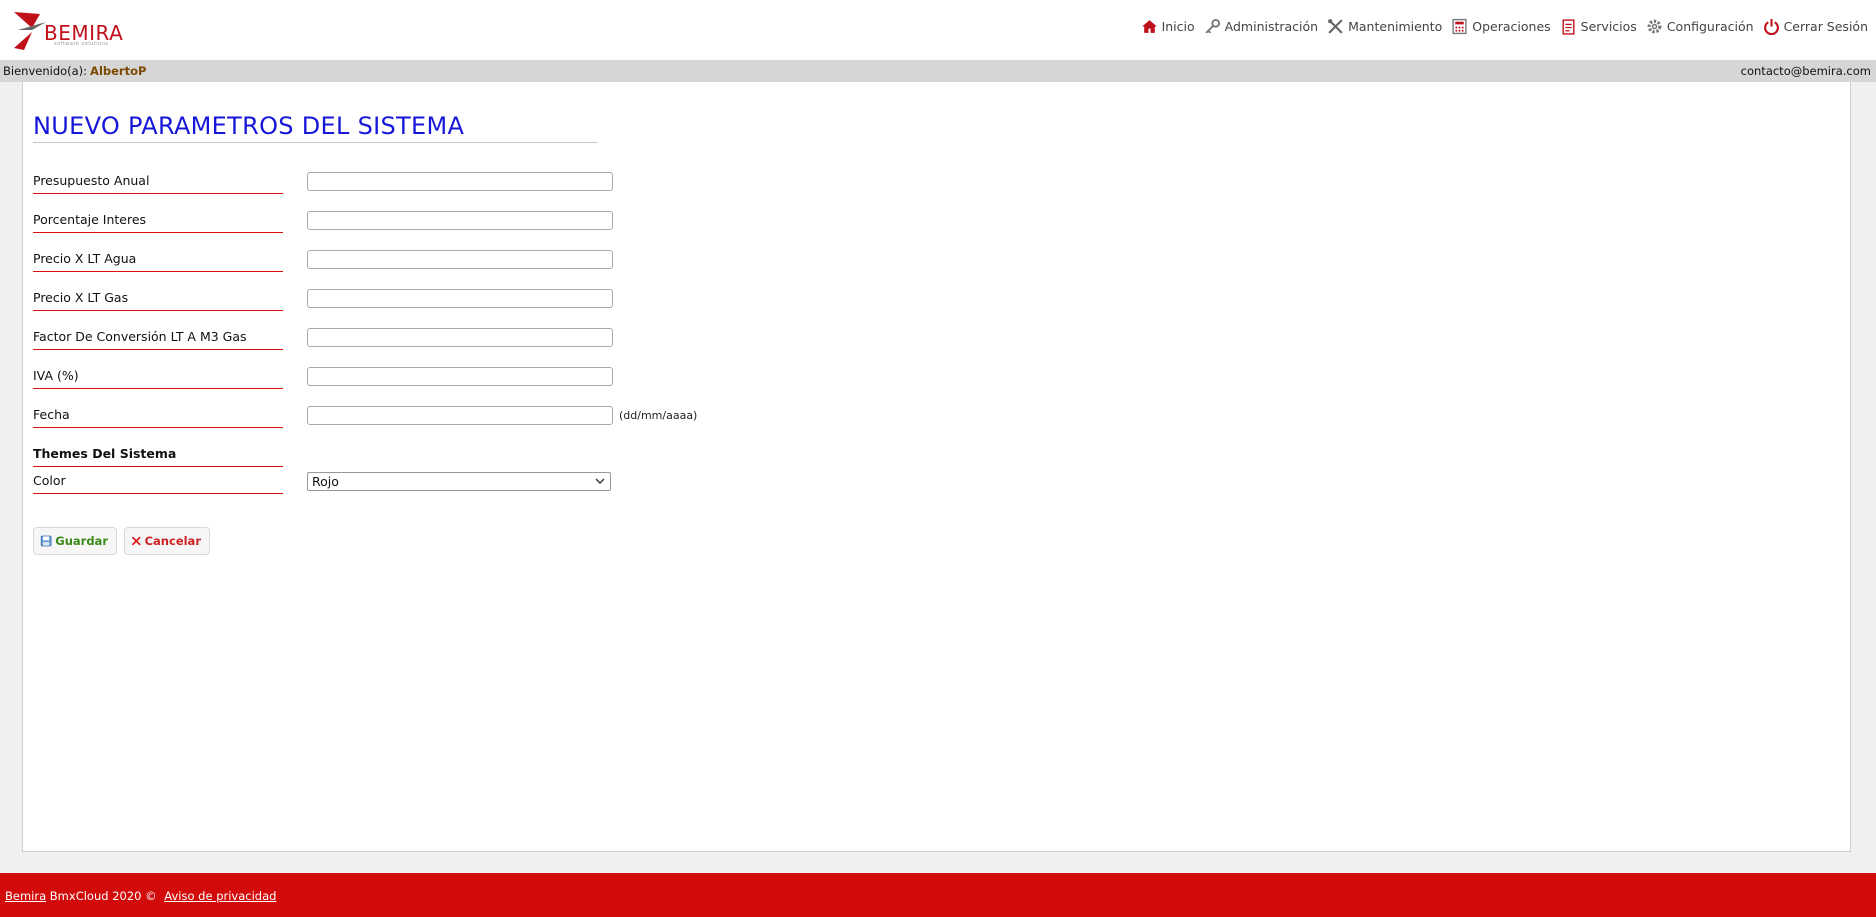 The height and width of the screenshot is (917, 1876). I want to click on field-row-gas: Precio X LT Gas, so click(453, 300).